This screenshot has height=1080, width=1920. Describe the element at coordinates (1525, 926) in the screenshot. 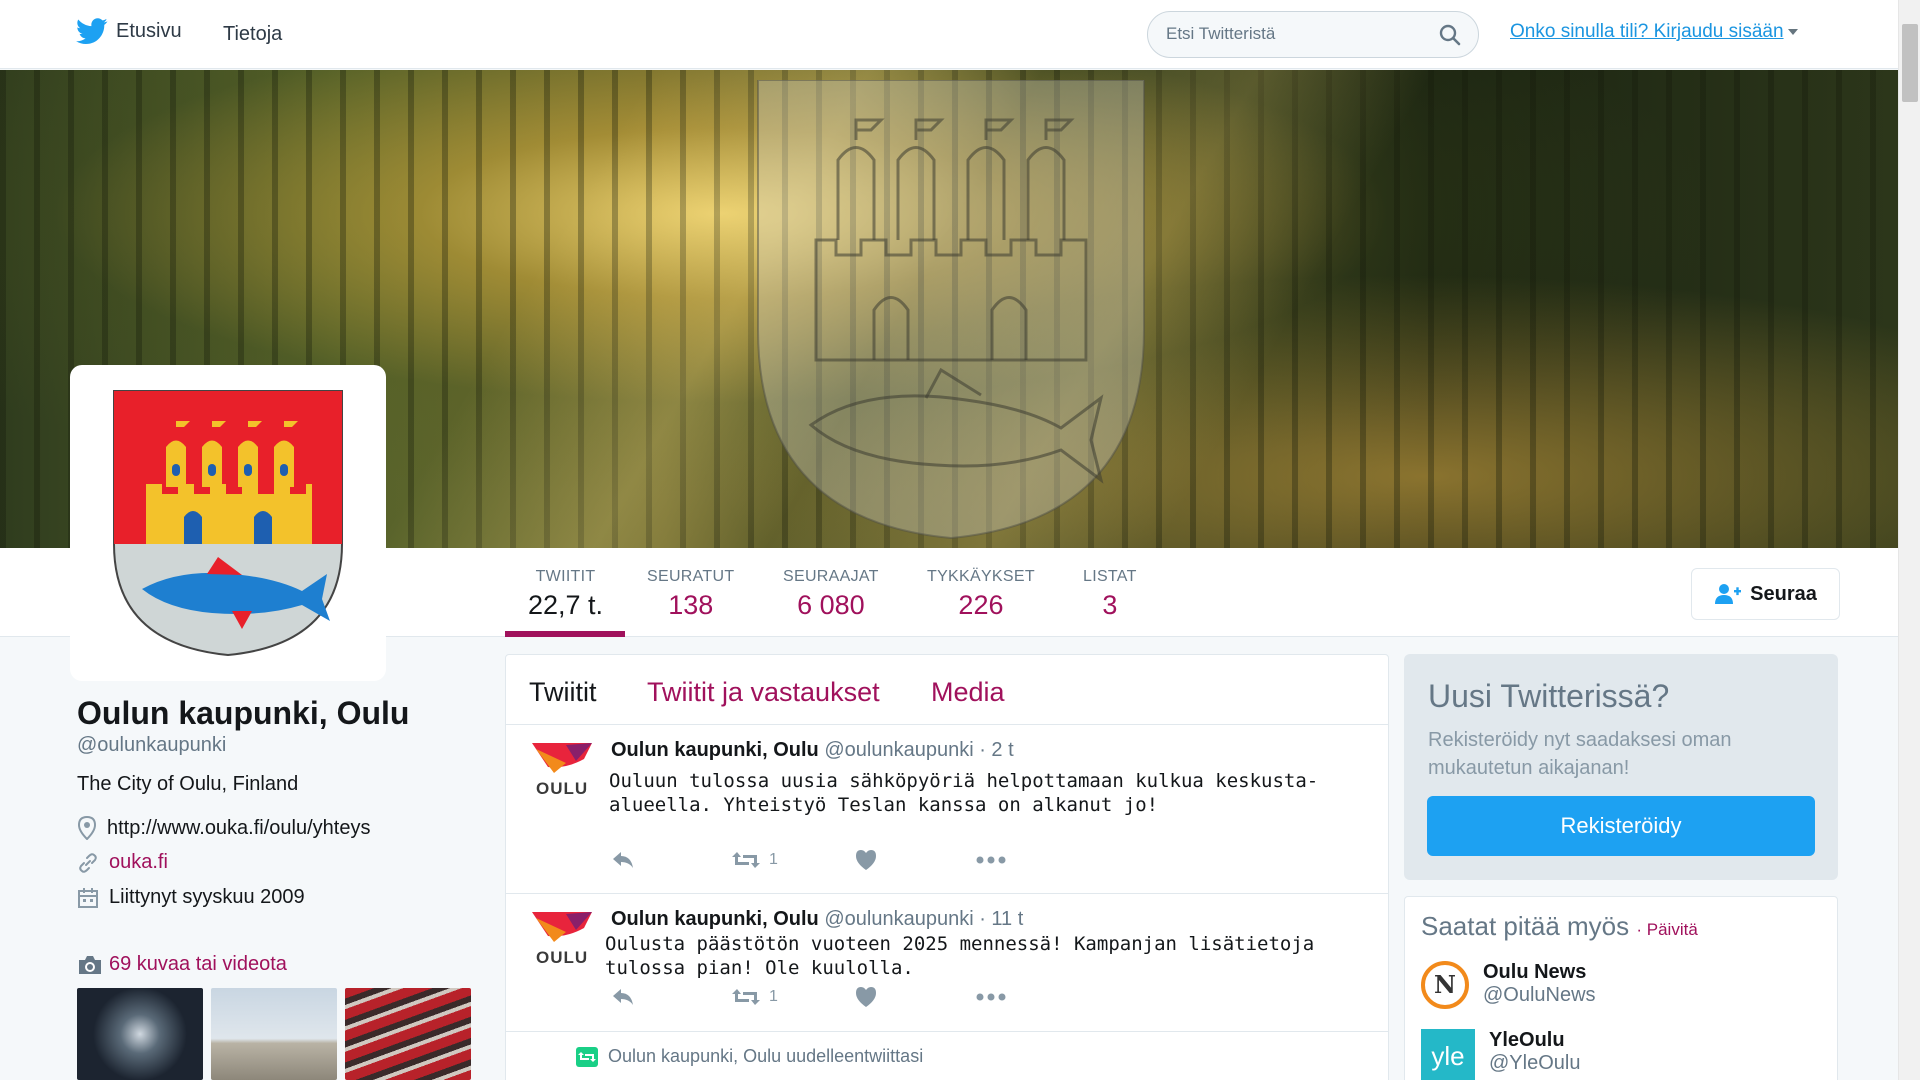

I see `suggestions-title: Saatat pitää myös` at that location.